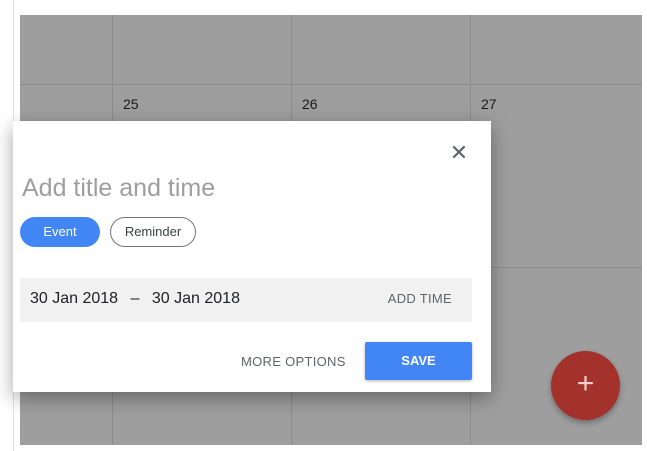 Image resolution: width=647 pixels, height=451 pixels. What do you see at coordinates (420, 298) in the screenshot?
I see `add-time-button: ADD TIME` at bounding box center [420, 298].